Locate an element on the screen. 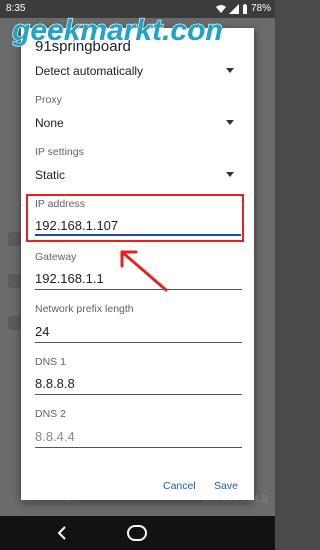 The image size is (320, 550). dns2-input: 8.8.4.4 is located at coordinates (55, 436).